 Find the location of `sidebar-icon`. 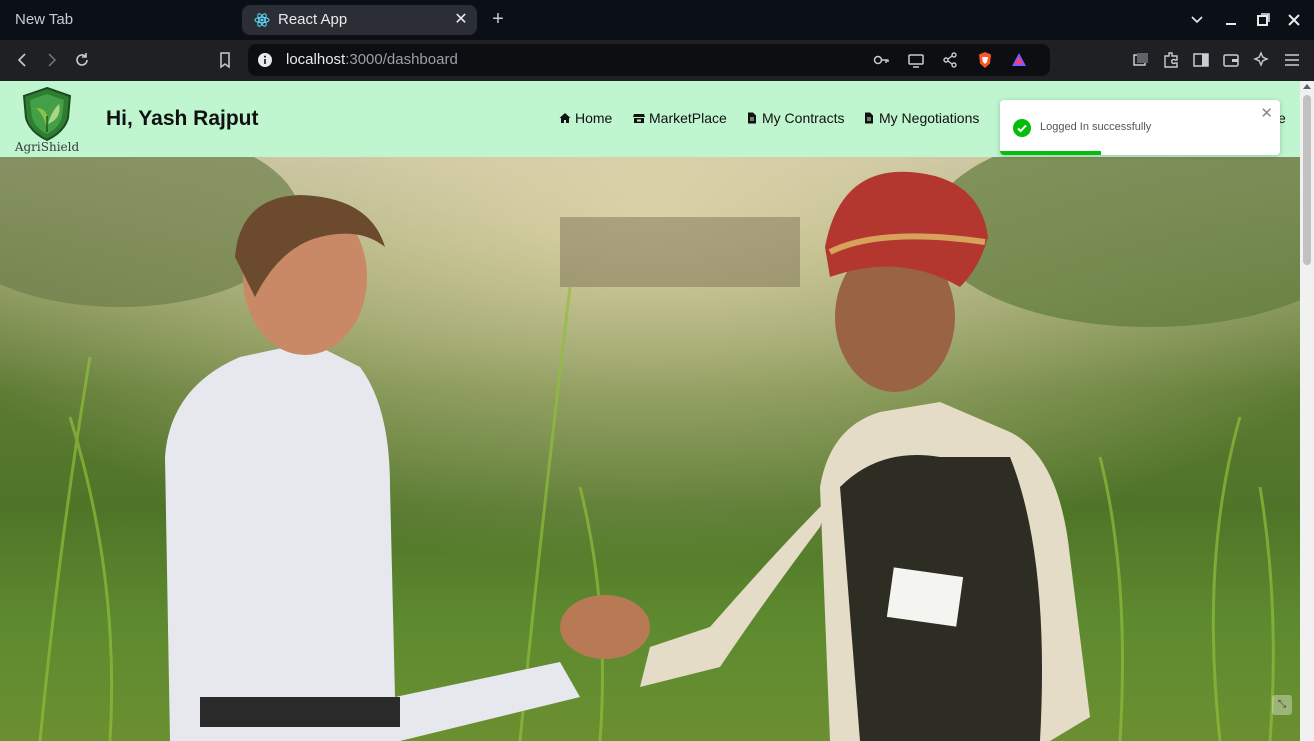

sidebar-icon is located at coordinates (1201, 60).